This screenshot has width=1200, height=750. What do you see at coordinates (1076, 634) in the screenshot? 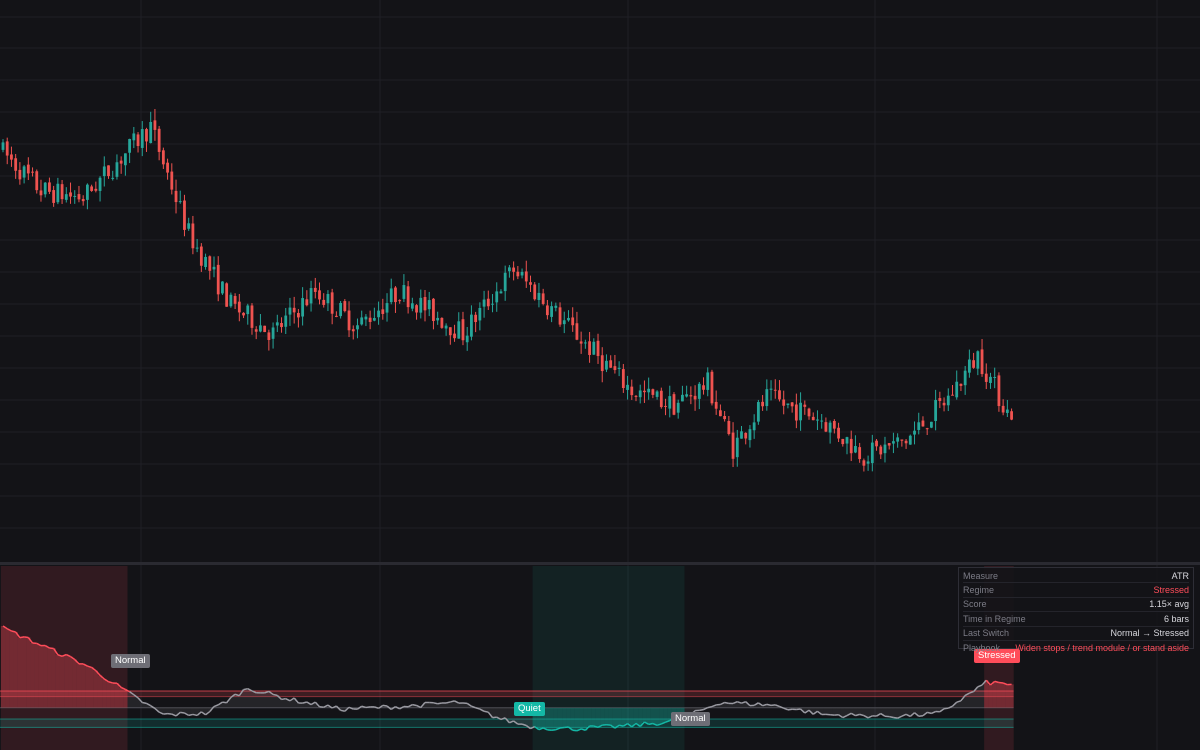
I see `info-row-last-switch: Last Switch Normal → Stressed` at bounding box center [1076, 634].